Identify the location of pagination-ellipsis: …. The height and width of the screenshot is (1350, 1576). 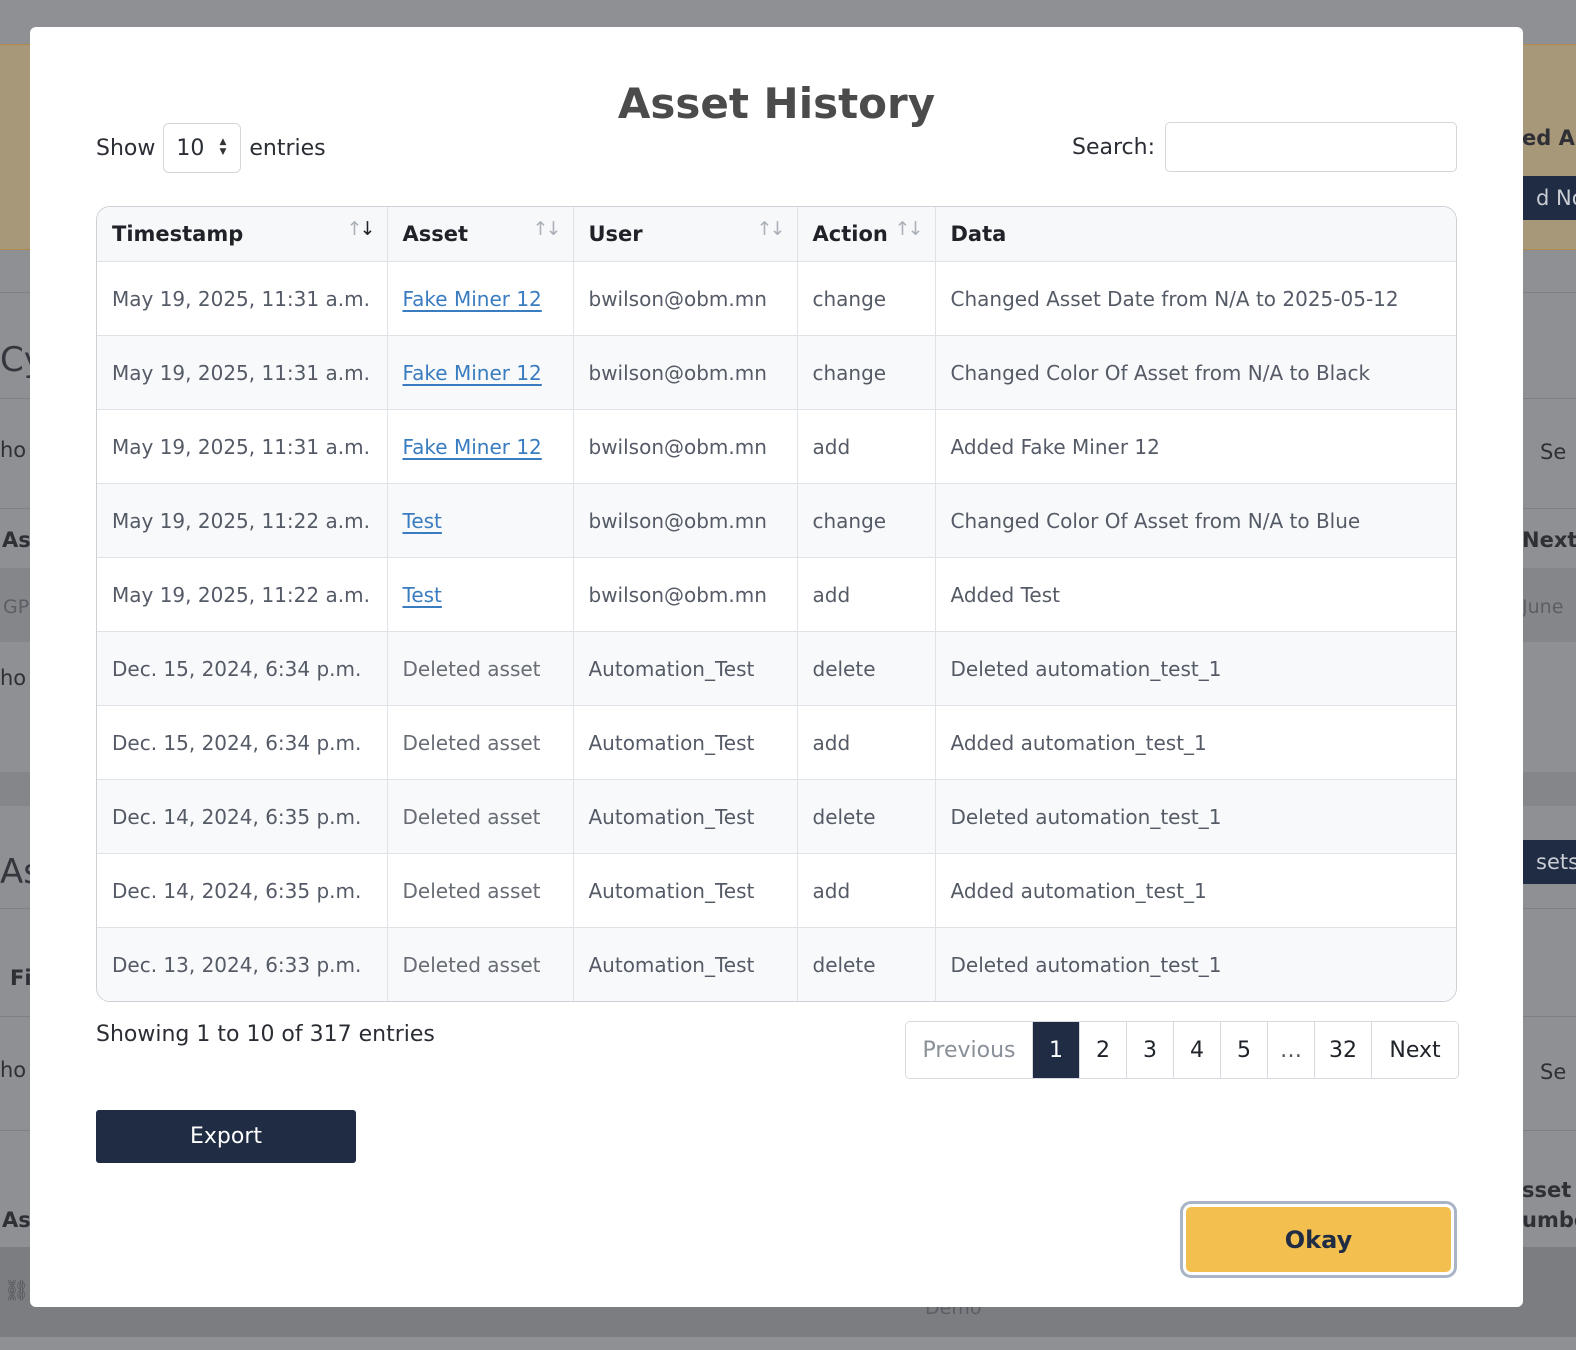
(1291, 1050).